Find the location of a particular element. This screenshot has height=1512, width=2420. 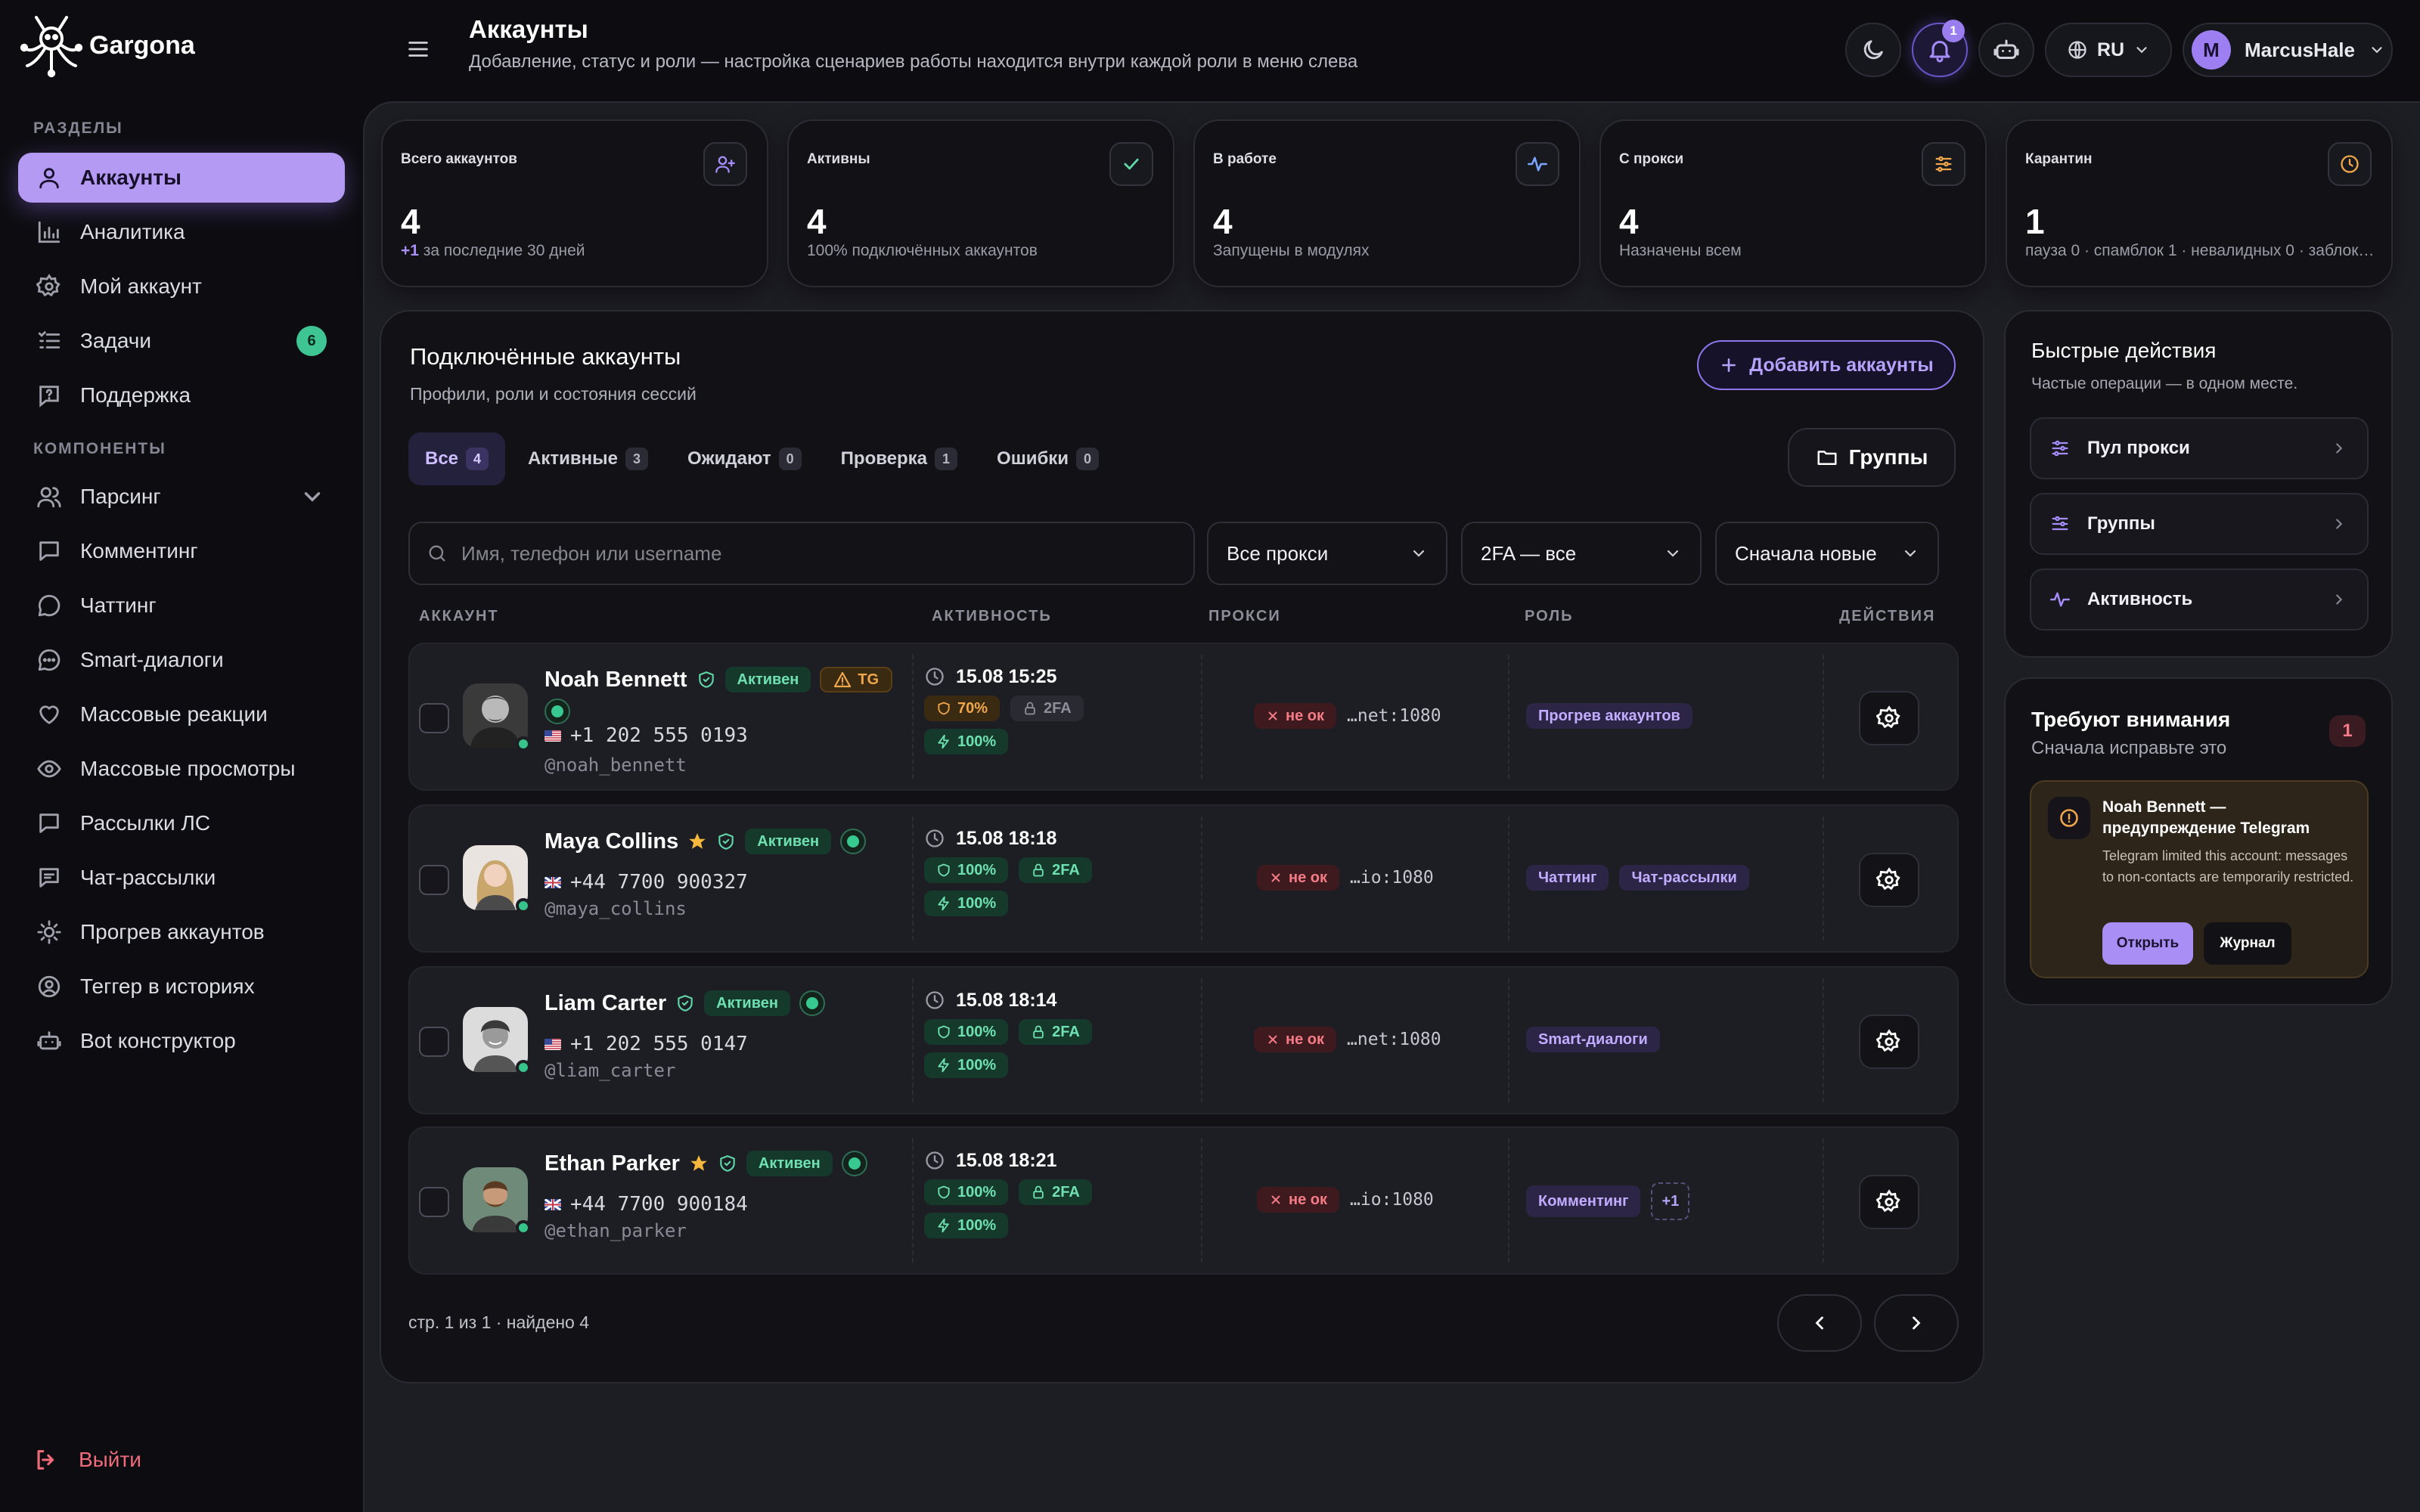

more-roles-badge: +1 is located at coordinates (1670, 1201).